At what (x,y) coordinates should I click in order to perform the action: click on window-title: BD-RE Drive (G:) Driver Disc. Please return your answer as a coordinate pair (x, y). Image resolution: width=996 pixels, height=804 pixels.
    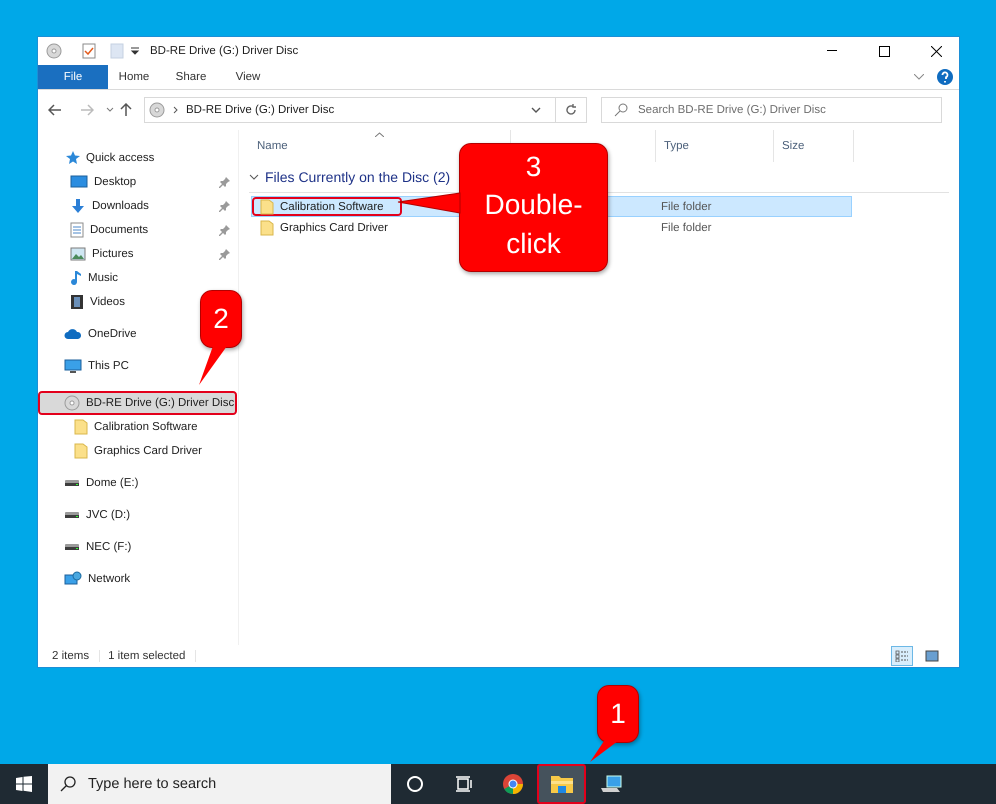
    Looking at the image, I should click on (225, 51).